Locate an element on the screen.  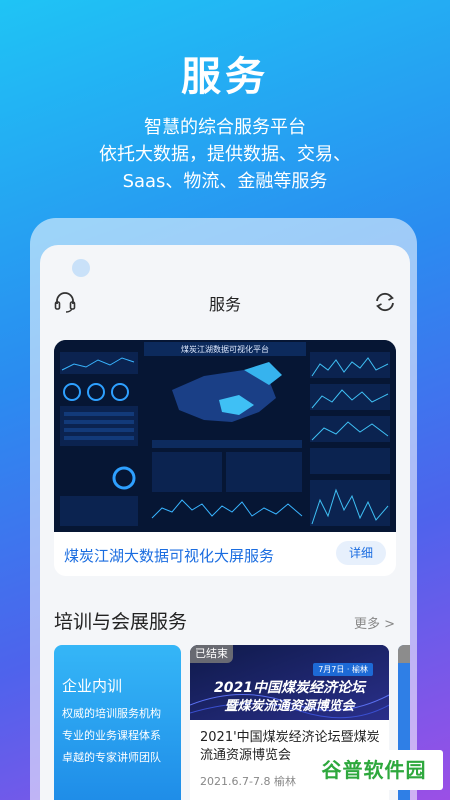
next-card-status-badge is located at coordinates (404, 654).